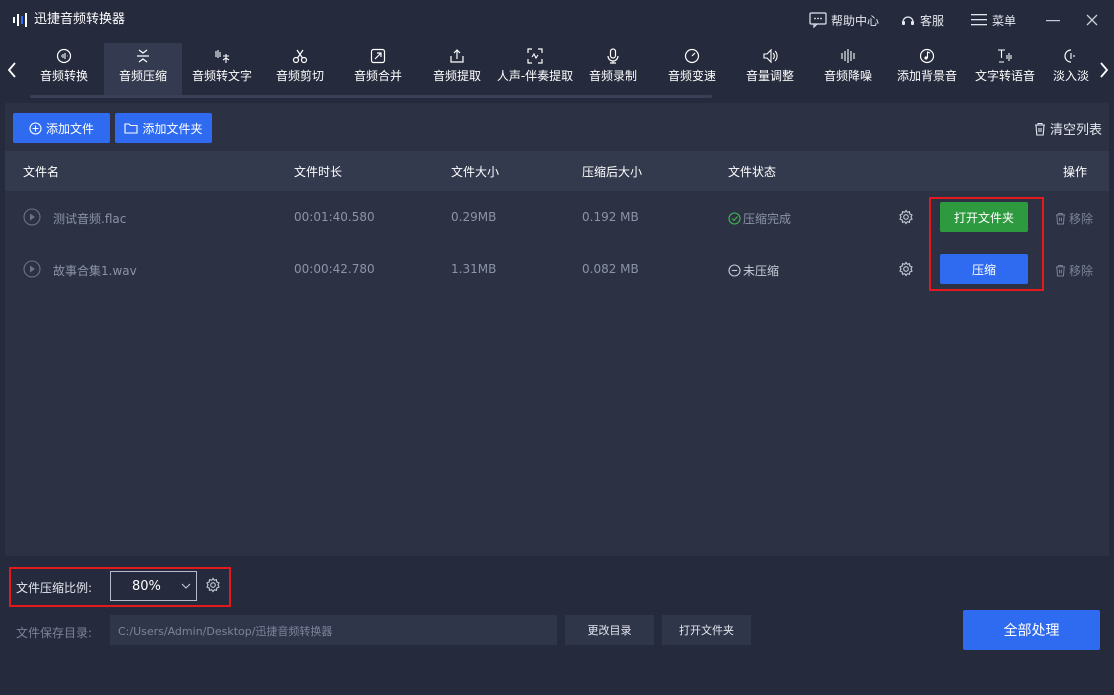  I want to click on tool-audio-cut: 音频剪切, so click(300, 69).